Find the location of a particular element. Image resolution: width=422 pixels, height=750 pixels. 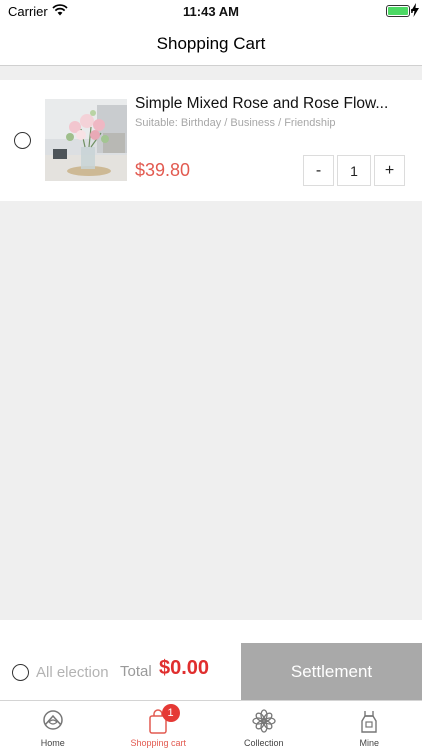

quantity-stepper: - 1 + is located at coordinates (354, 170).